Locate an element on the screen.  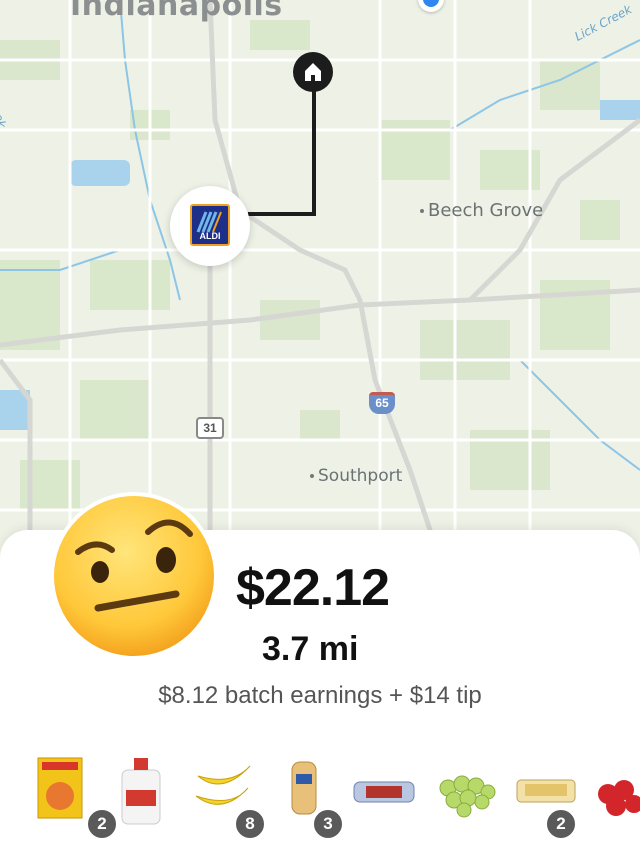
place-label-beech-grove: Beech Grove is located at coordinates (481, 210).